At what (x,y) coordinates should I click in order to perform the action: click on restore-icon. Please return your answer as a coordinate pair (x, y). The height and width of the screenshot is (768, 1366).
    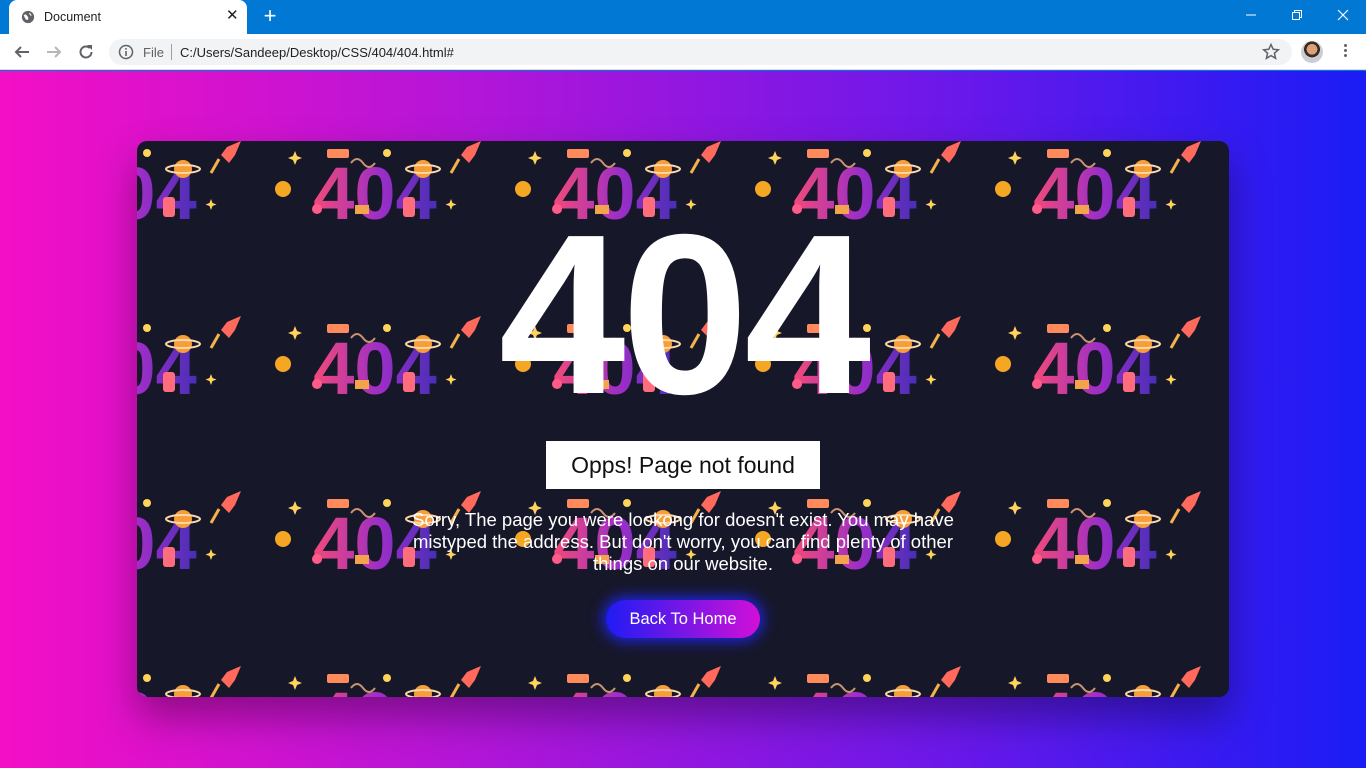
    Looking at the image, I should click on (1297, 15).